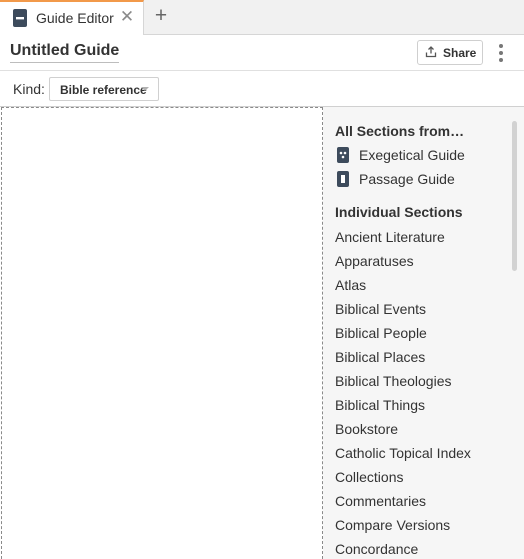  What do you see at coordinates (403, 285) in the screenshot?
I see `section-item: Atlas` at bounding box center [403, 285].